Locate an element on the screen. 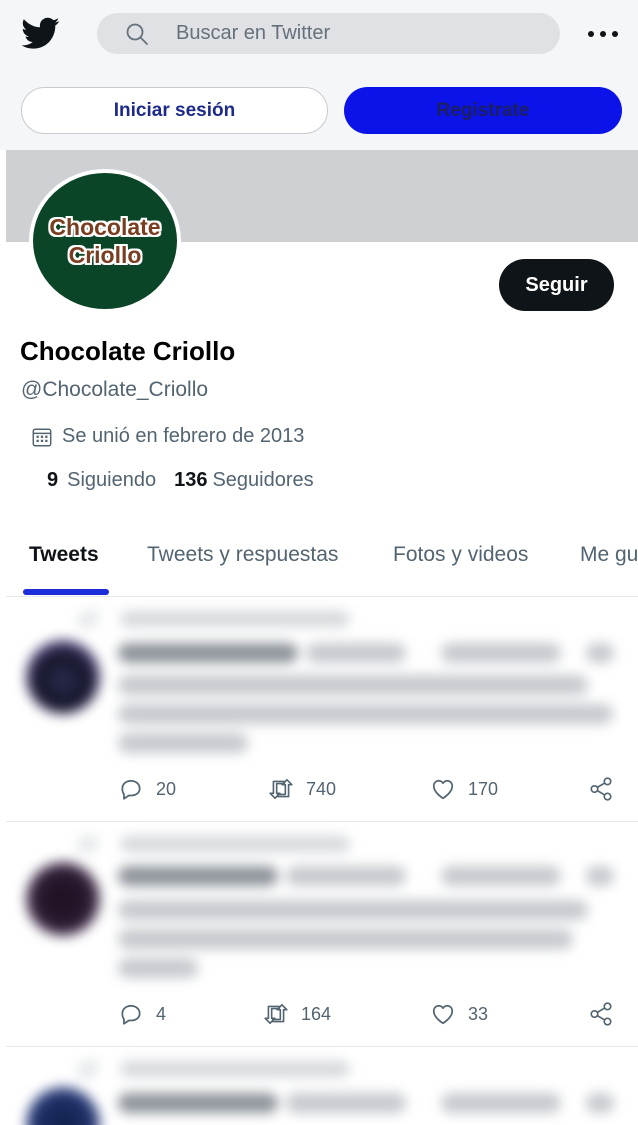  twitter-bird-icon is located at coordinates (41, 33).